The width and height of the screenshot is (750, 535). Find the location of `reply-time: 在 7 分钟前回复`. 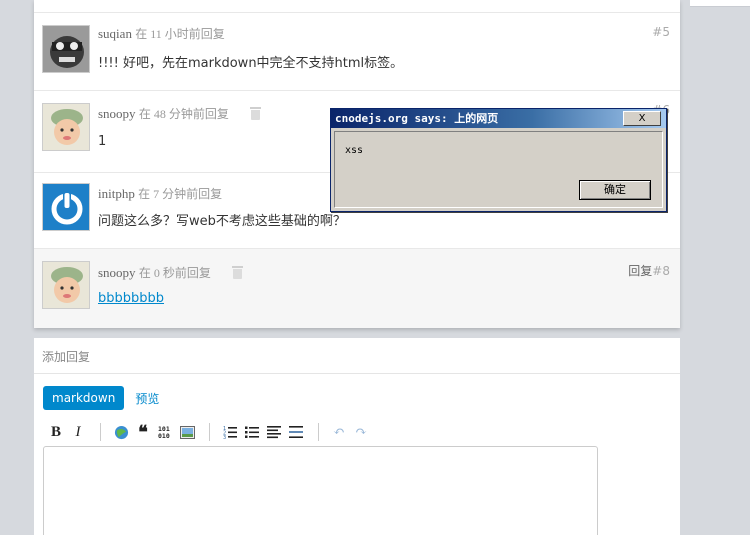

reply-time: 在 7 分钟前回复 is located at coordinates (180, 194).